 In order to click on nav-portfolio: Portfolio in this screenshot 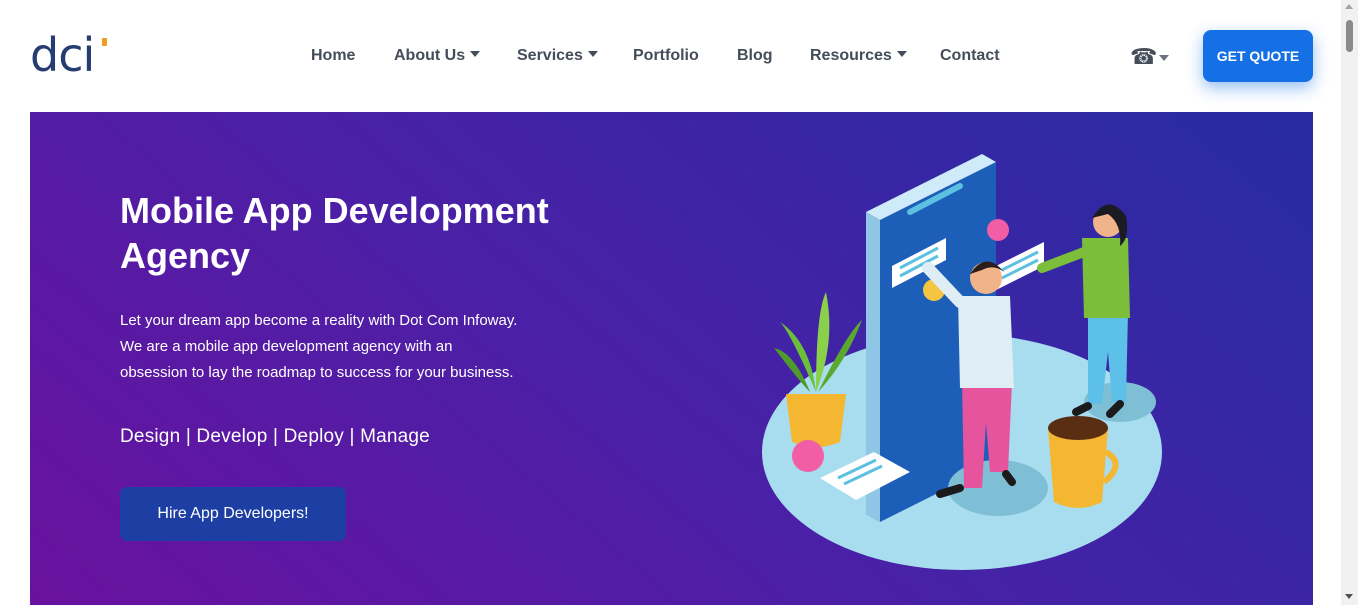, I will do `click(666, 56)`.